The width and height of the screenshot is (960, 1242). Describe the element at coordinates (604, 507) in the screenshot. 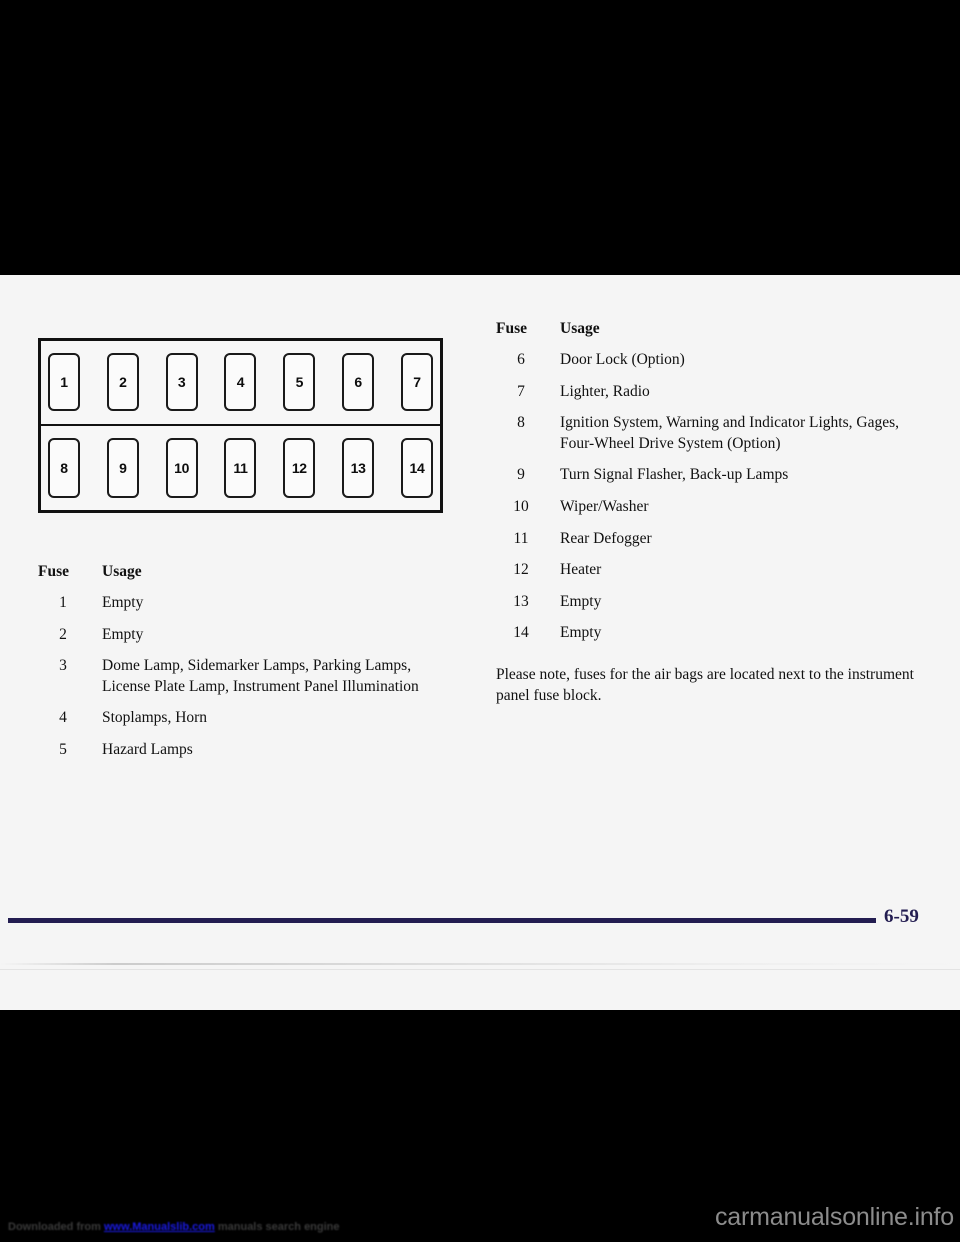

I see `fuse-usage: Wiper/Washer` at that location.